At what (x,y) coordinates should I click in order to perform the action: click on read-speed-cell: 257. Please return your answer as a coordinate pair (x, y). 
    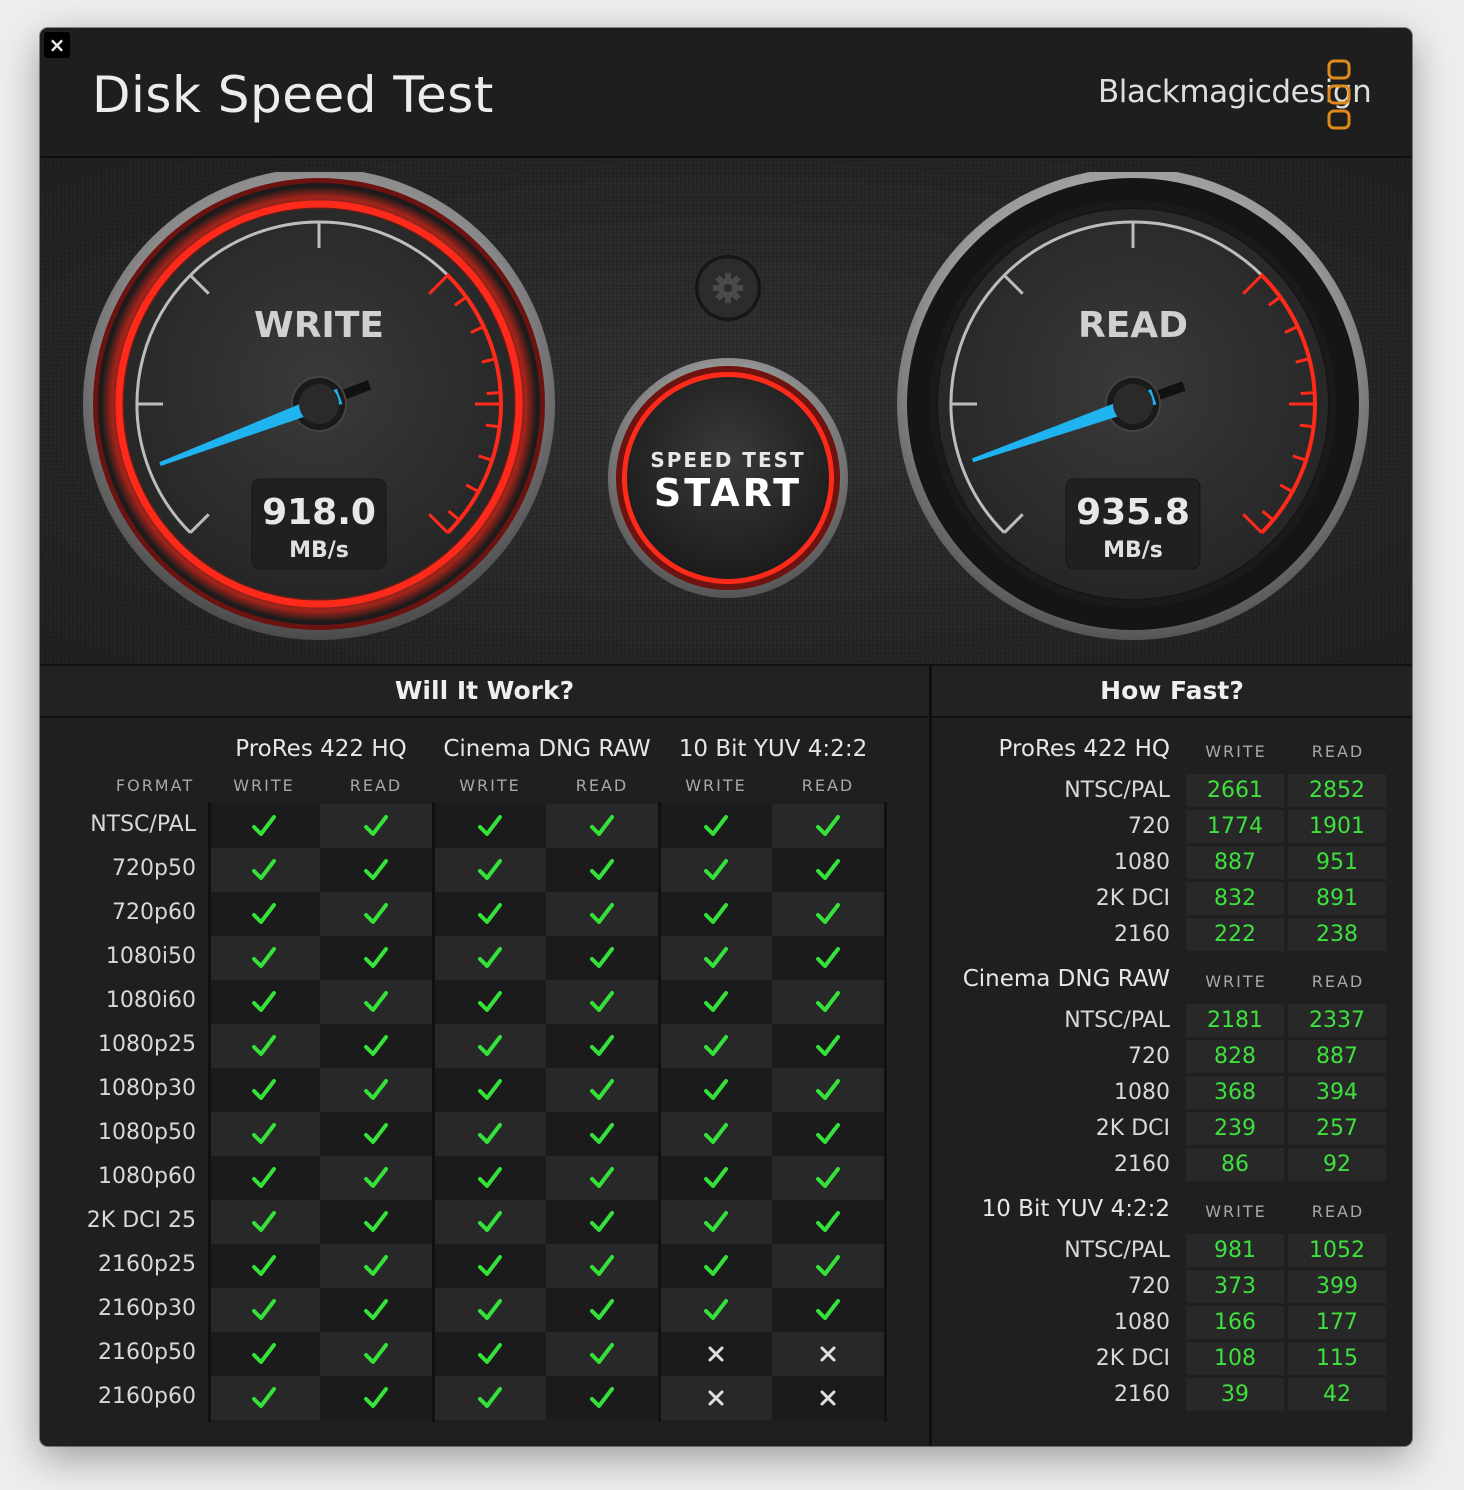
    Looking at the image, I should click on (1337, 1128).